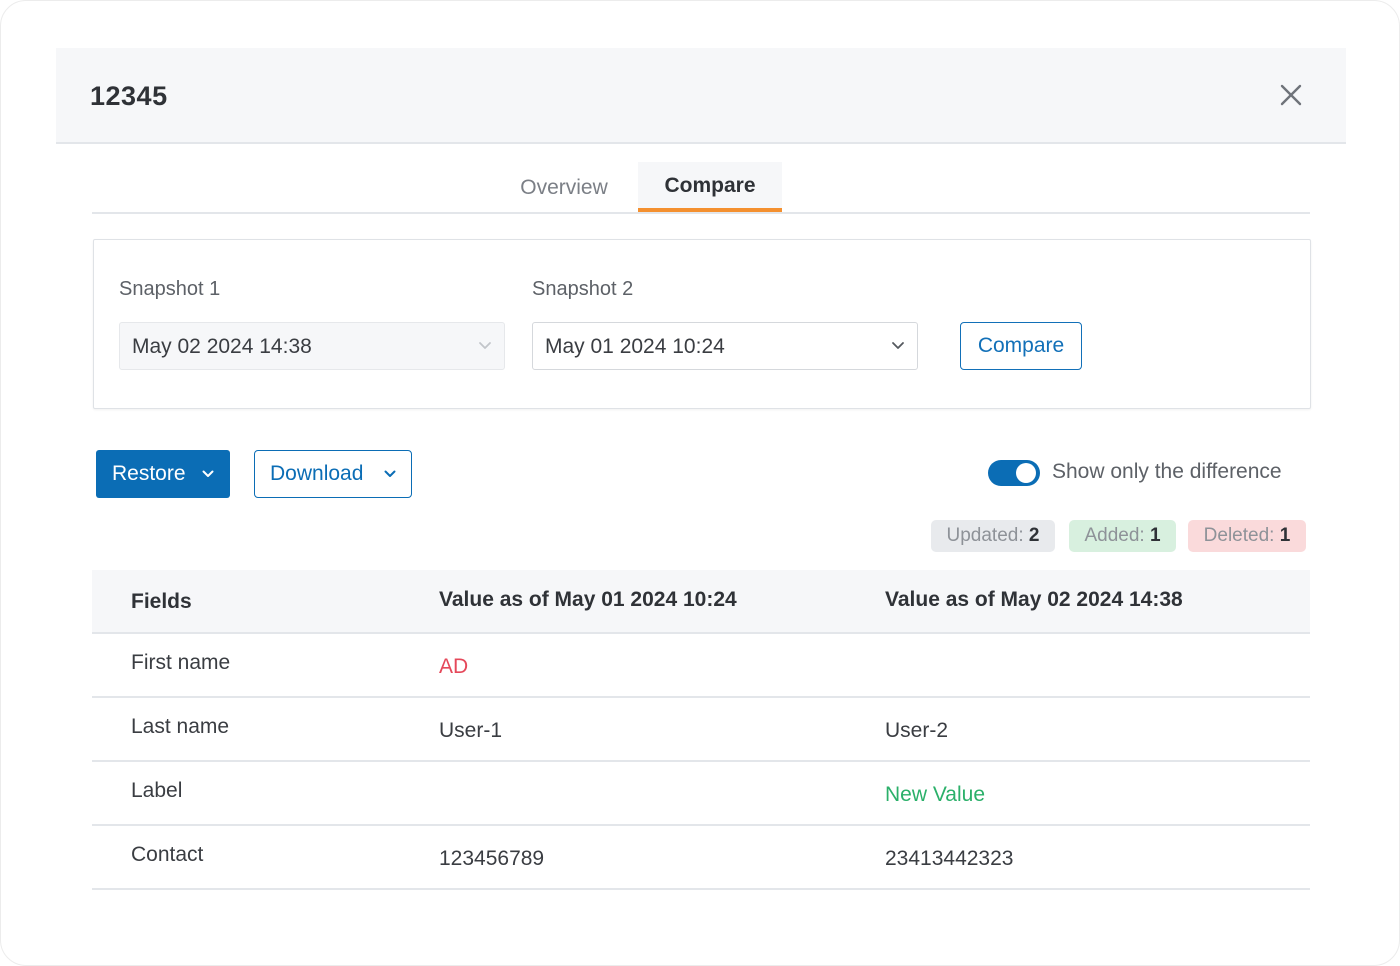 Image resolution: width=1400 pixels, height=966 pixels. I want to click on table-row: Last name User-1 User-2, so click(701, 730).